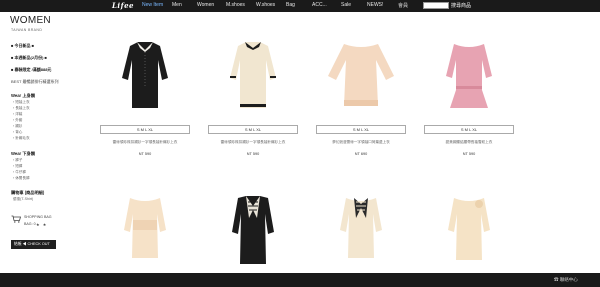  Describe the element at coordinates (17, 132) in the screenshot. I see `sidebar-item-vest: › 背心` at that location.